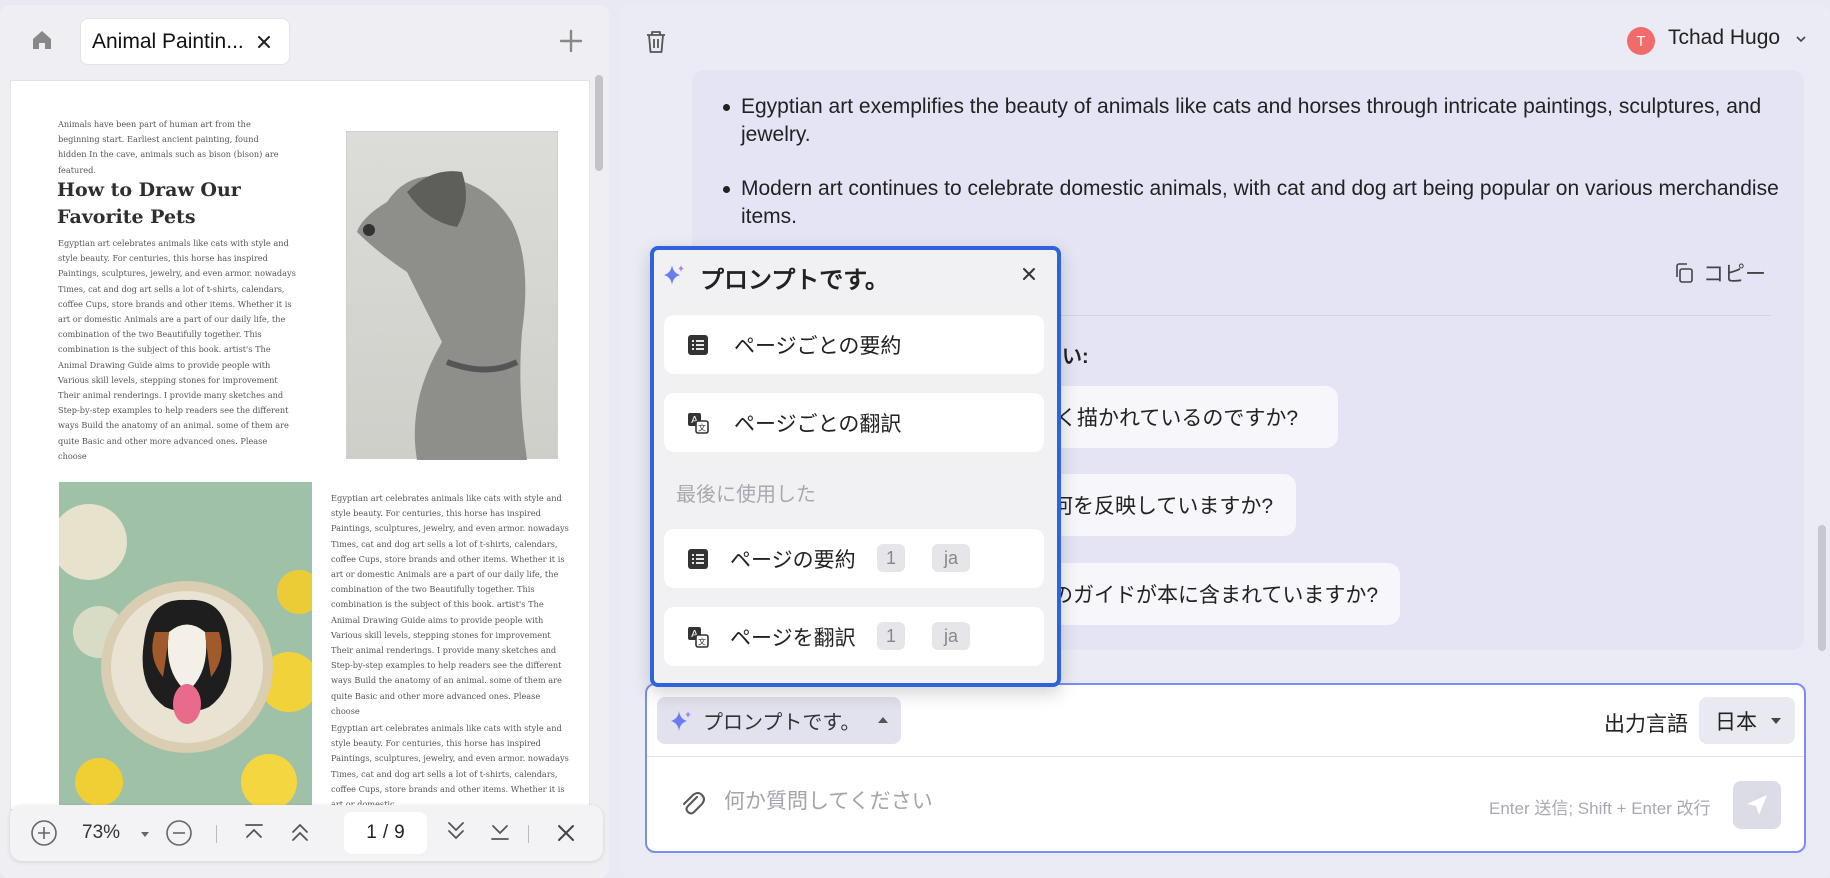 This screenshot has height=878, width=1830. I want to click on recent-prompt-summarize: ページの要約 1 ja, so click(854, 558).